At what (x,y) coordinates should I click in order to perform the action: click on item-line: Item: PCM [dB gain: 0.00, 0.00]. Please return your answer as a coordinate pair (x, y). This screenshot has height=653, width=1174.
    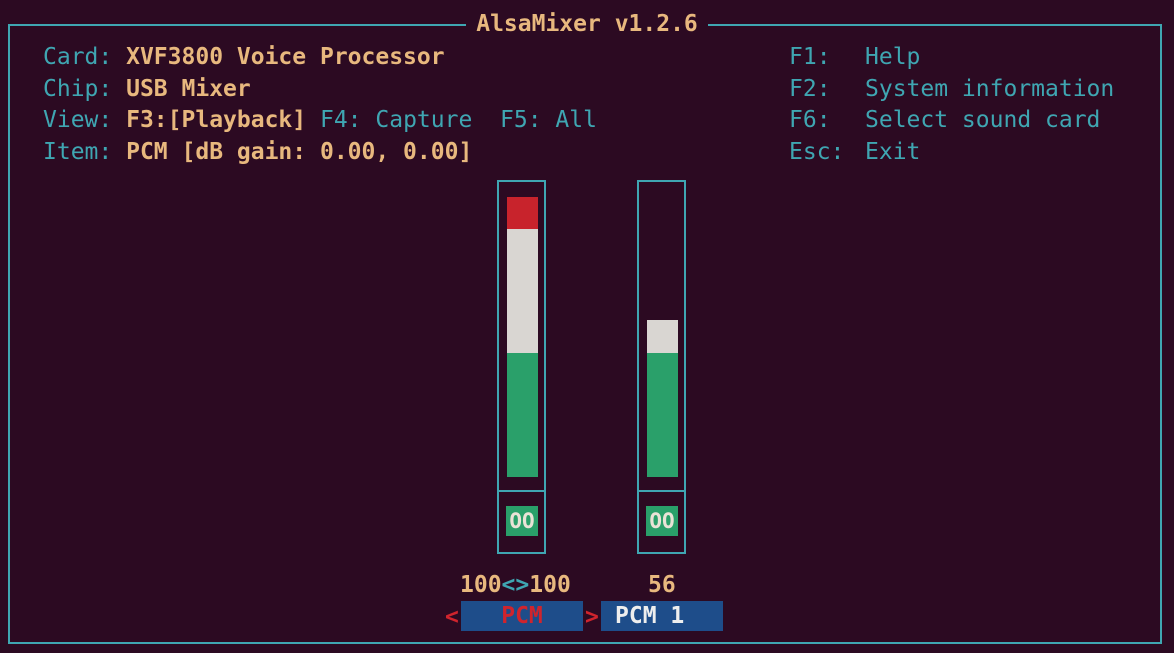
    Looking at the image, I should click on (257, 152).